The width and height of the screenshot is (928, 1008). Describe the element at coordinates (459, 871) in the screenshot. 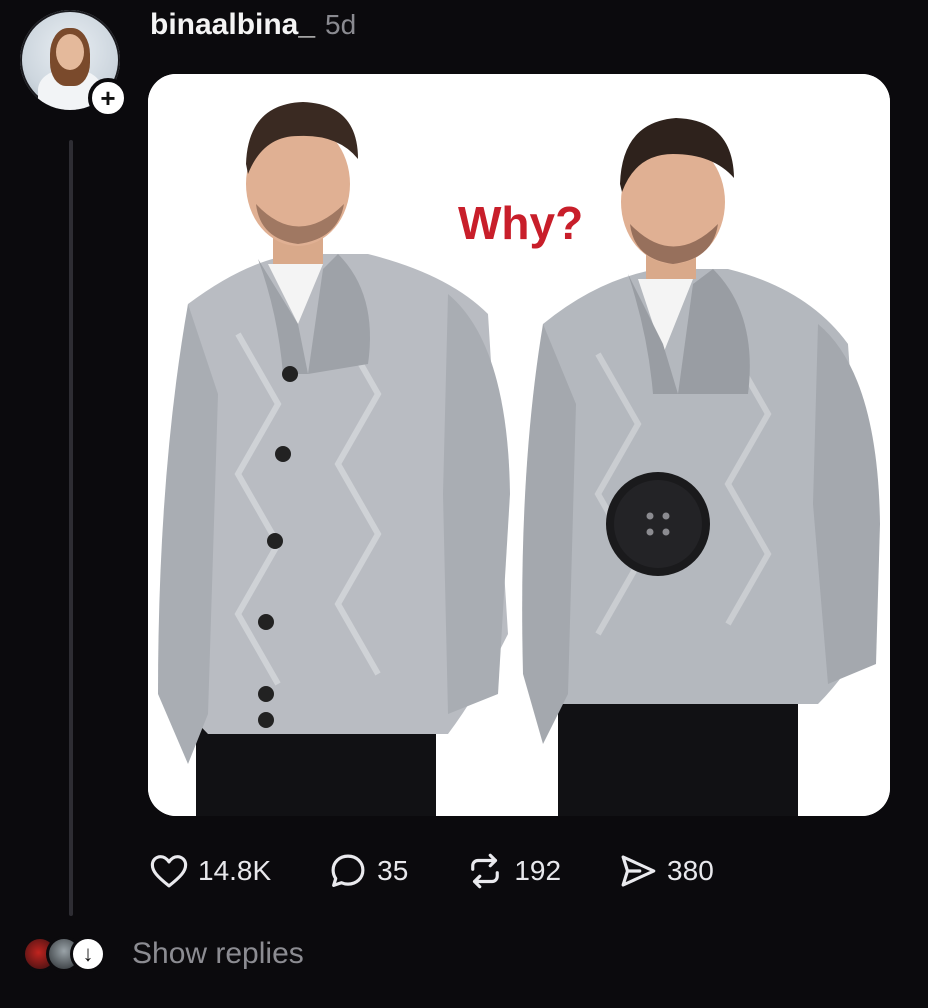

I see `action-bar: 14.8K 35 192 380` at that location.